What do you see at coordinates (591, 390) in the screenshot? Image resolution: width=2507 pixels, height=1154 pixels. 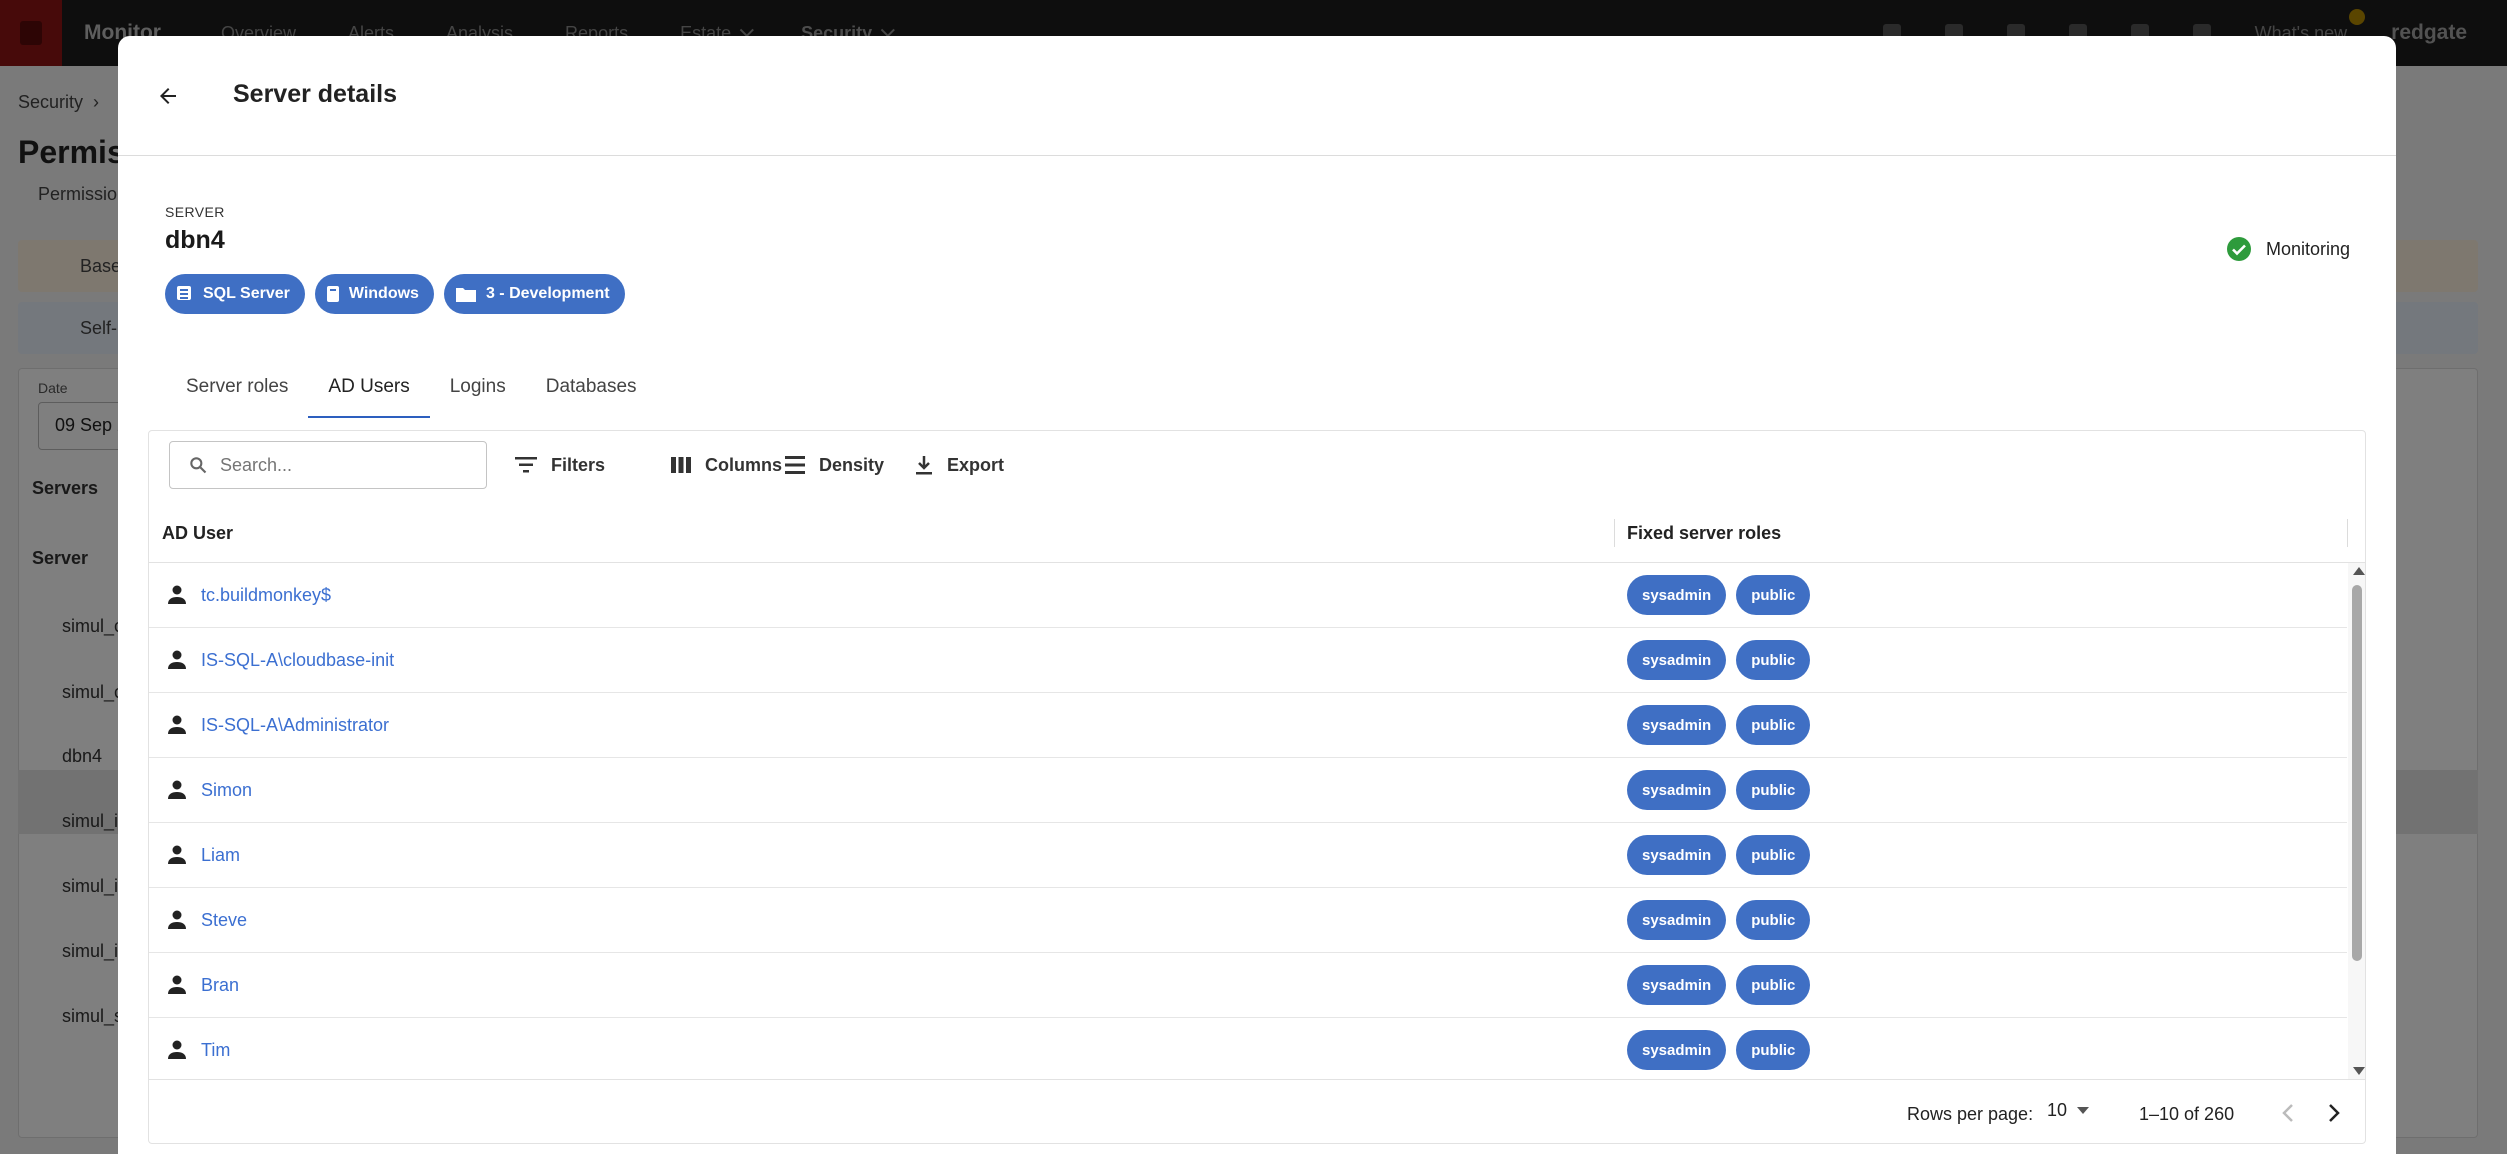 I see `tab-databases: Databases` at bounding box center [591, 390].